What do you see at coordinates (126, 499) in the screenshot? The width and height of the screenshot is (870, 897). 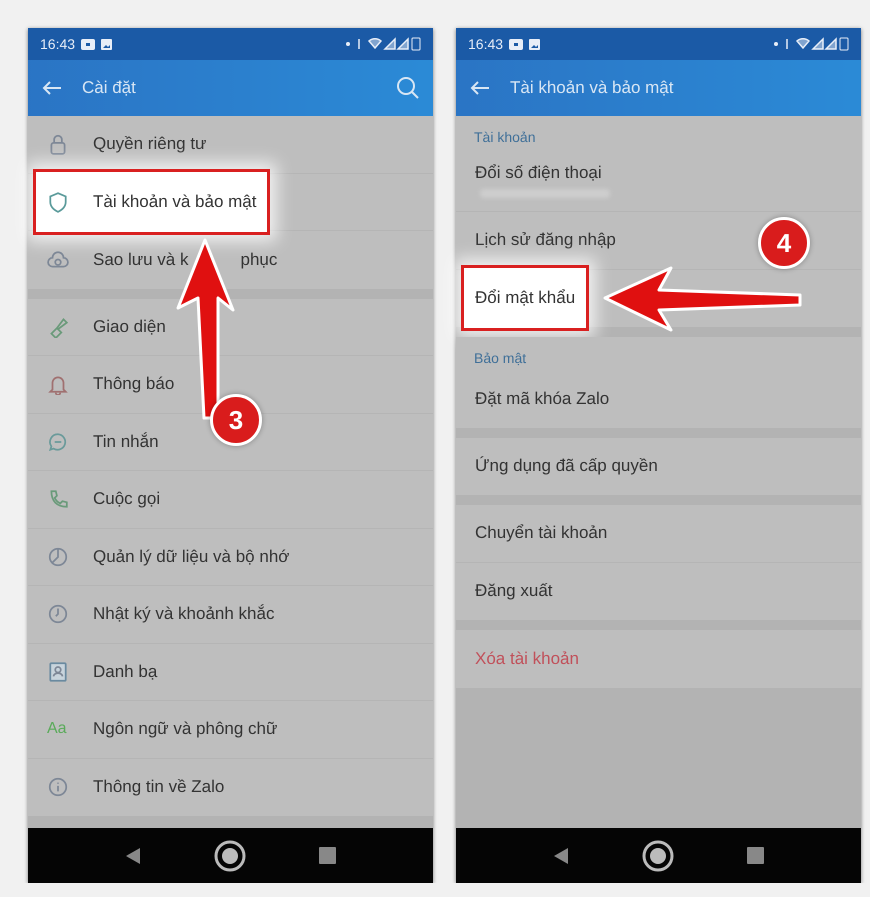 I see `menu-item-label: Cuộc gọi` at bounding box center [126, 499].